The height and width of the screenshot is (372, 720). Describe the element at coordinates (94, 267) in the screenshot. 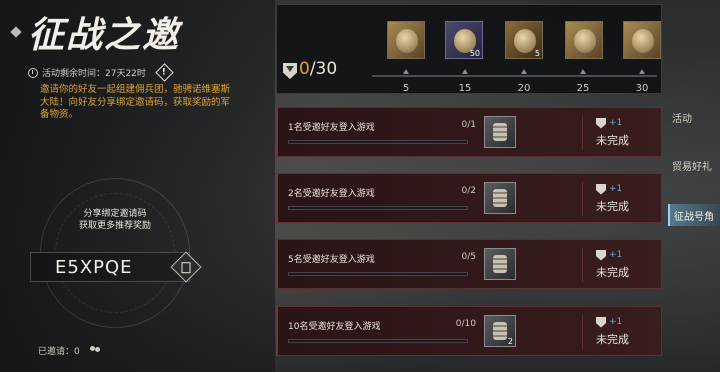

I see `invite-code: E5XPQE` at that location.